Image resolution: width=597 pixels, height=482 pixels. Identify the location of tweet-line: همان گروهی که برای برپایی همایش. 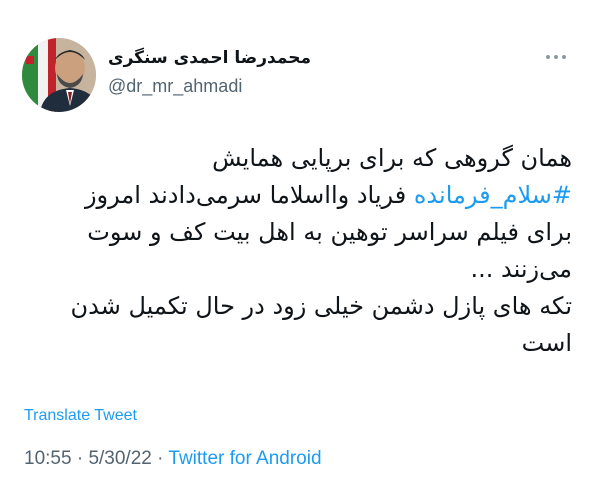
(392, 158).